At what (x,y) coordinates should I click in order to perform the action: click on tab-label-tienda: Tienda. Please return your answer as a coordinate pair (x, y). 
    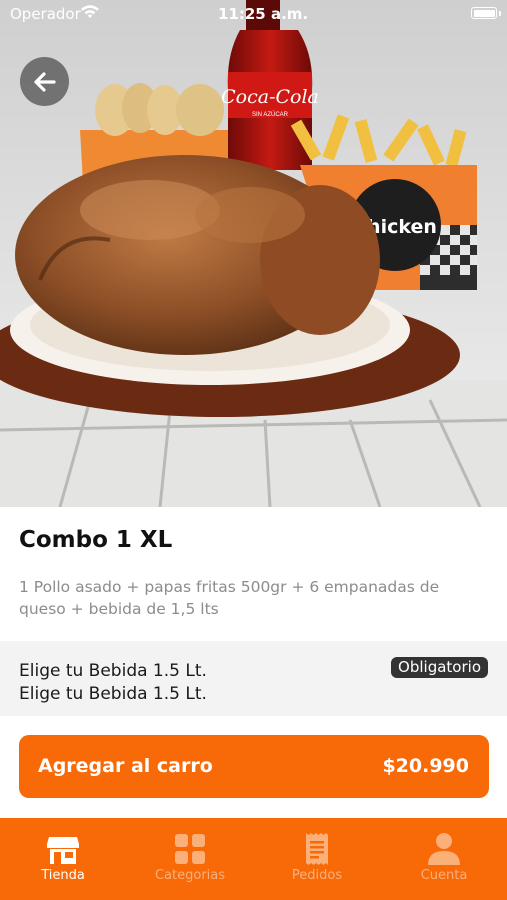
    Looking at the image, I should click on (63, 875).